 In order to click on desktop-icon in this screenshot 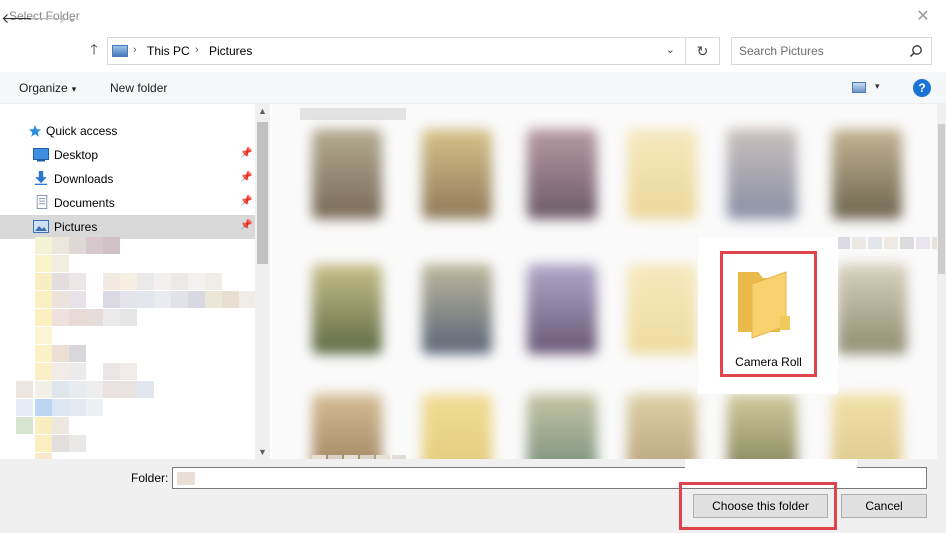, I will do `click(41, 155)`.